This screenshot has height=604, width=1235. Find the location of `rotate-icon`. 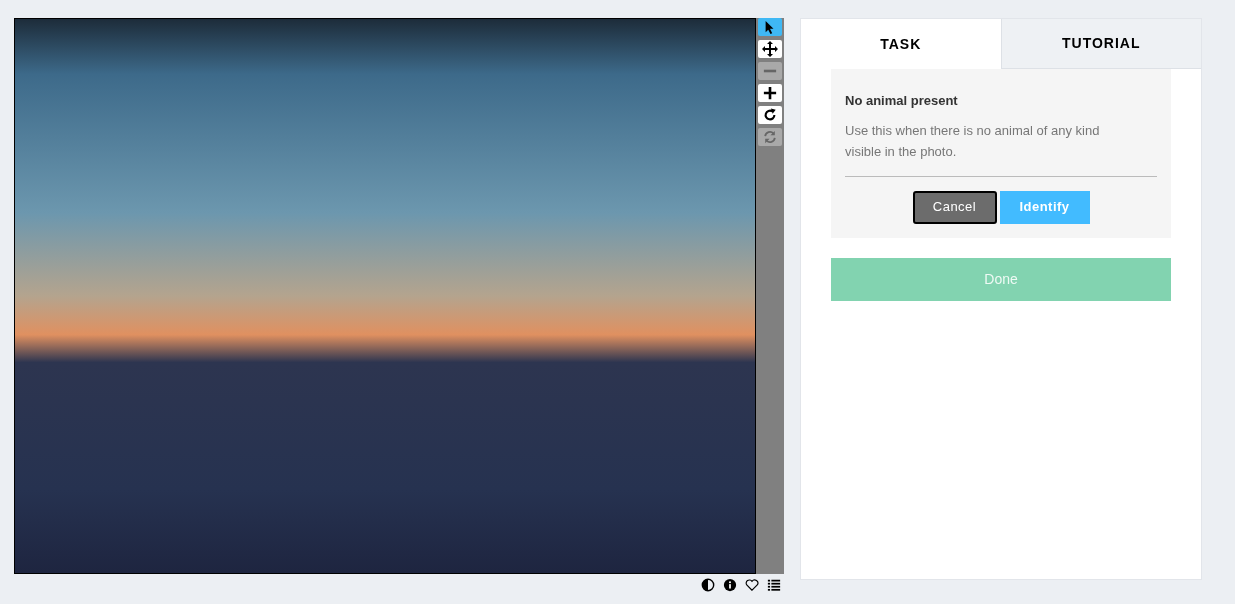

rotate-icon is located at coordinates (770, 115).